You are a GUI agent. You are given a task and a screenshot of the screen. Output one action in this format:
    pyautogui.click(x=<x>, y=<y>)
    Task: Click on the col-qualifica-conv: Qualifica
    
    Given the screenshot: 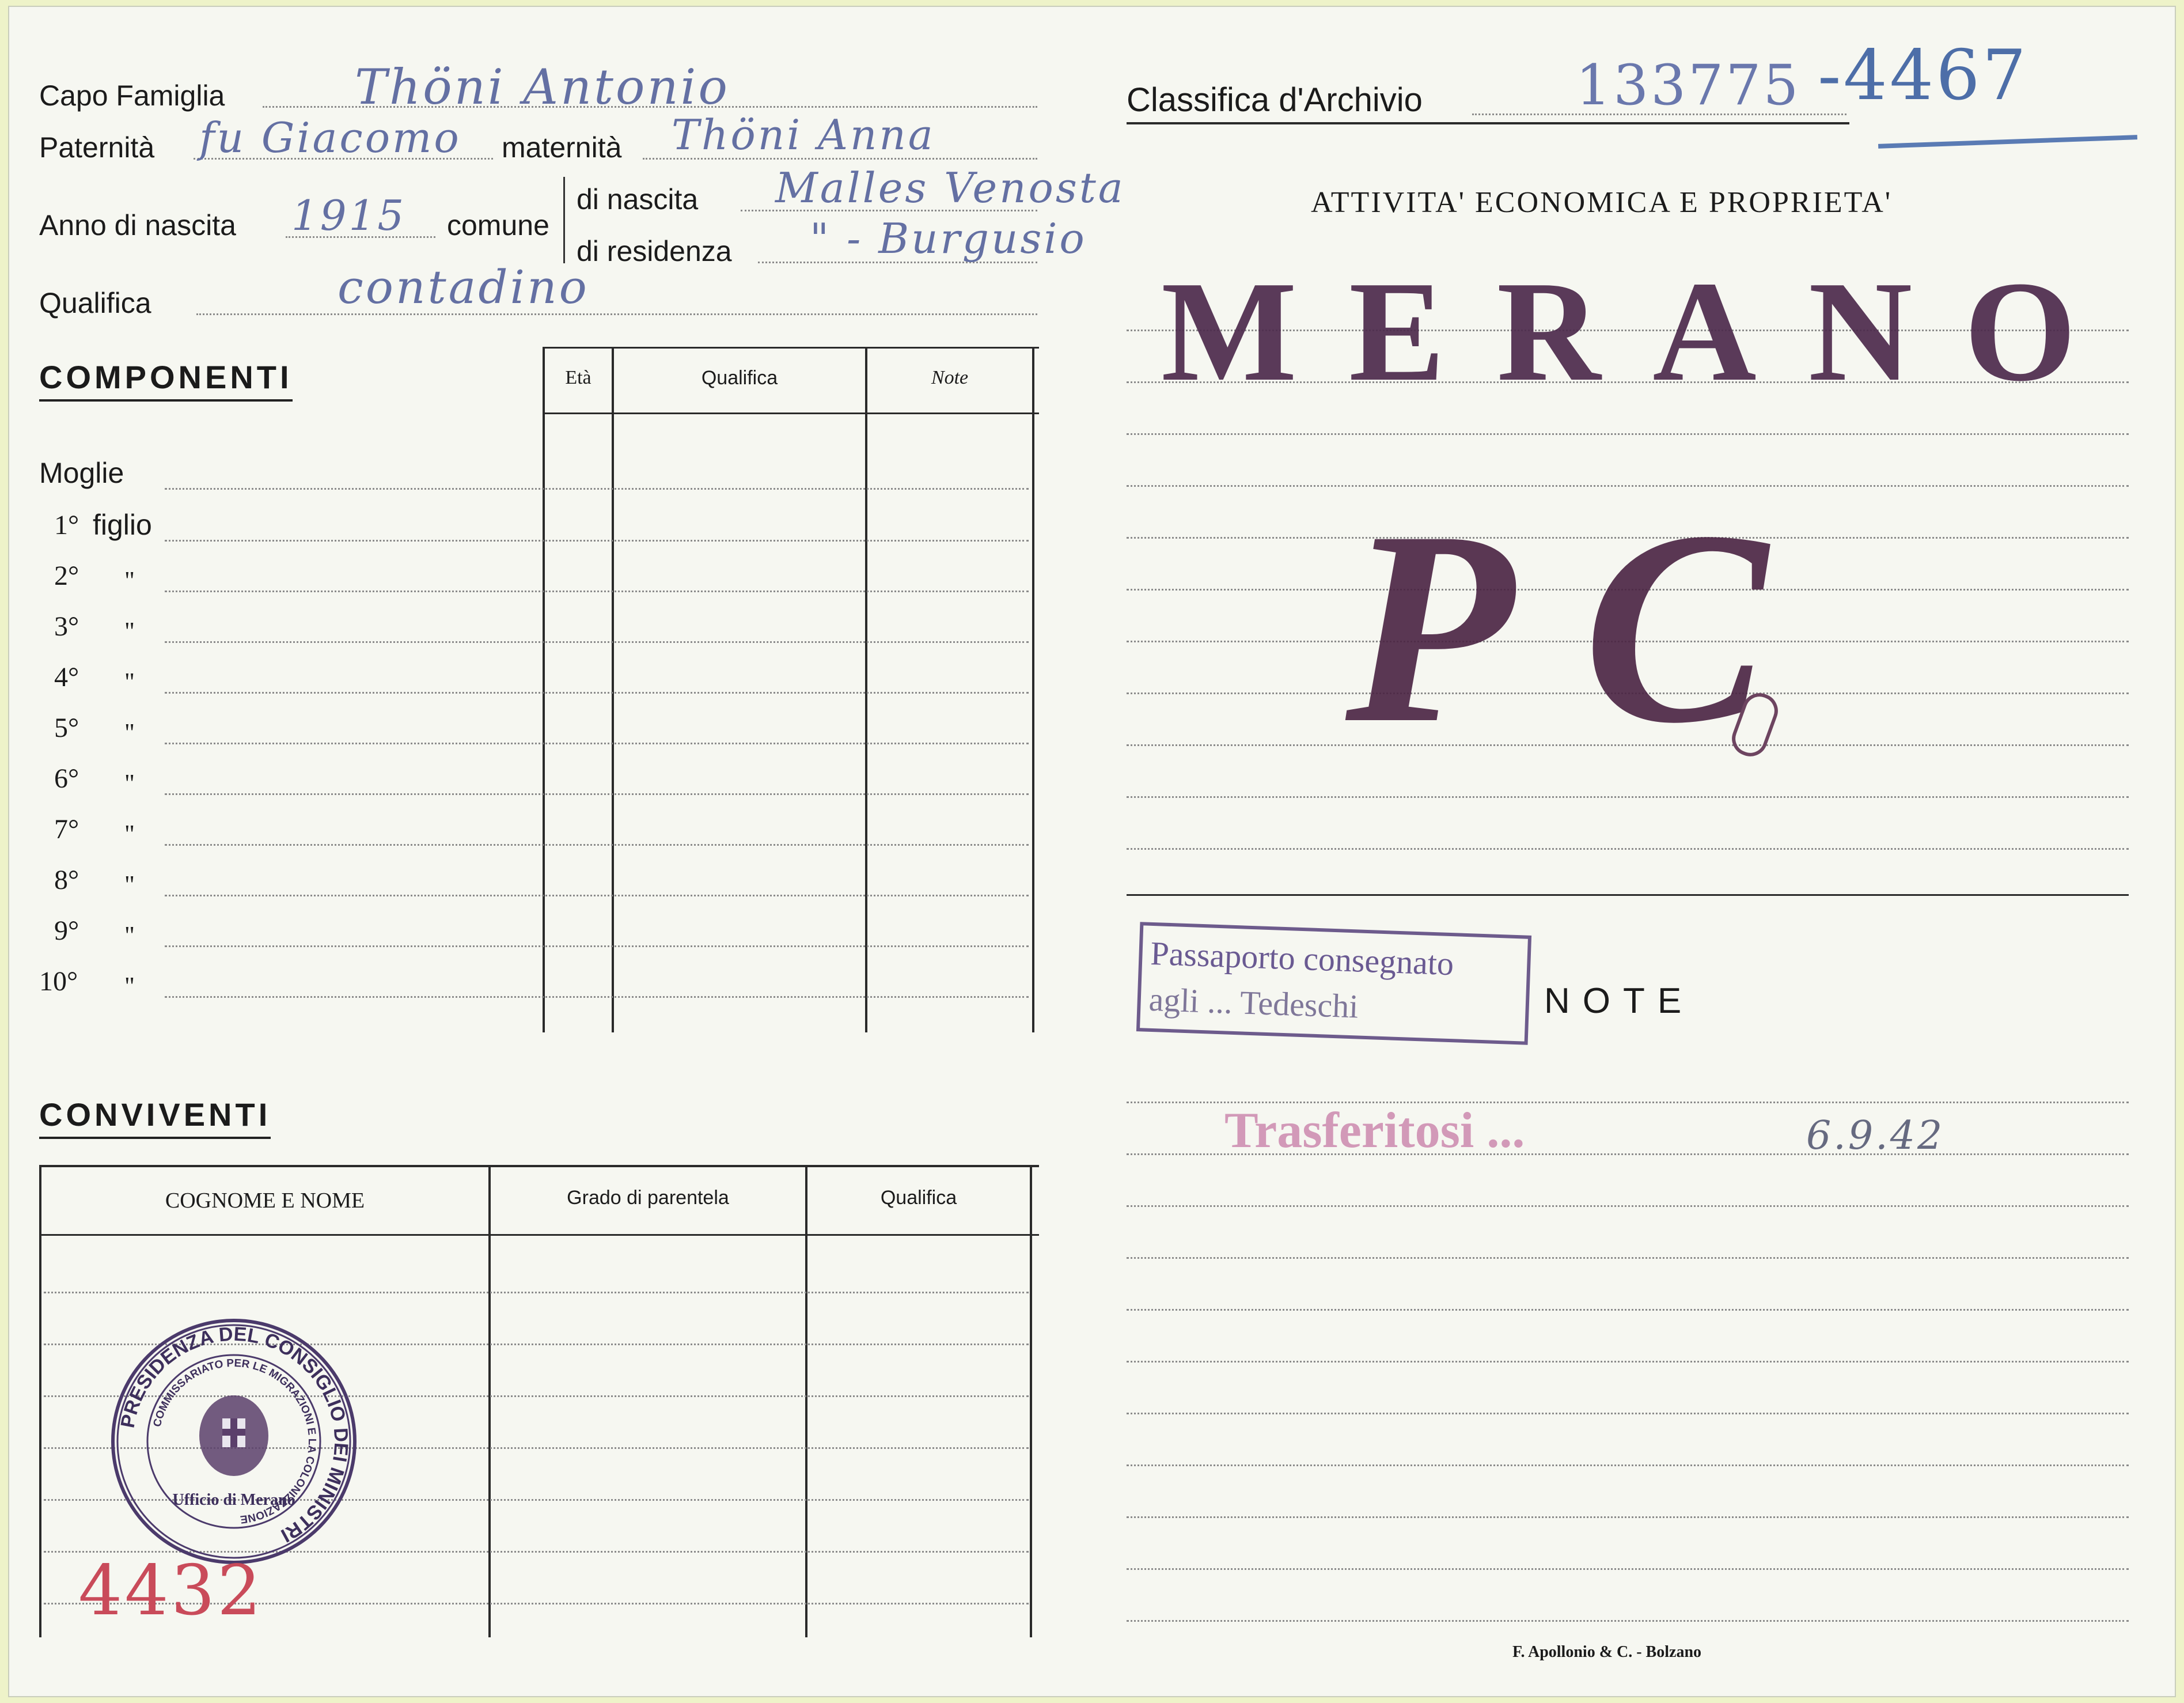 What is the action you would take?
    pyautogui.click(x=918, y=1198)
    